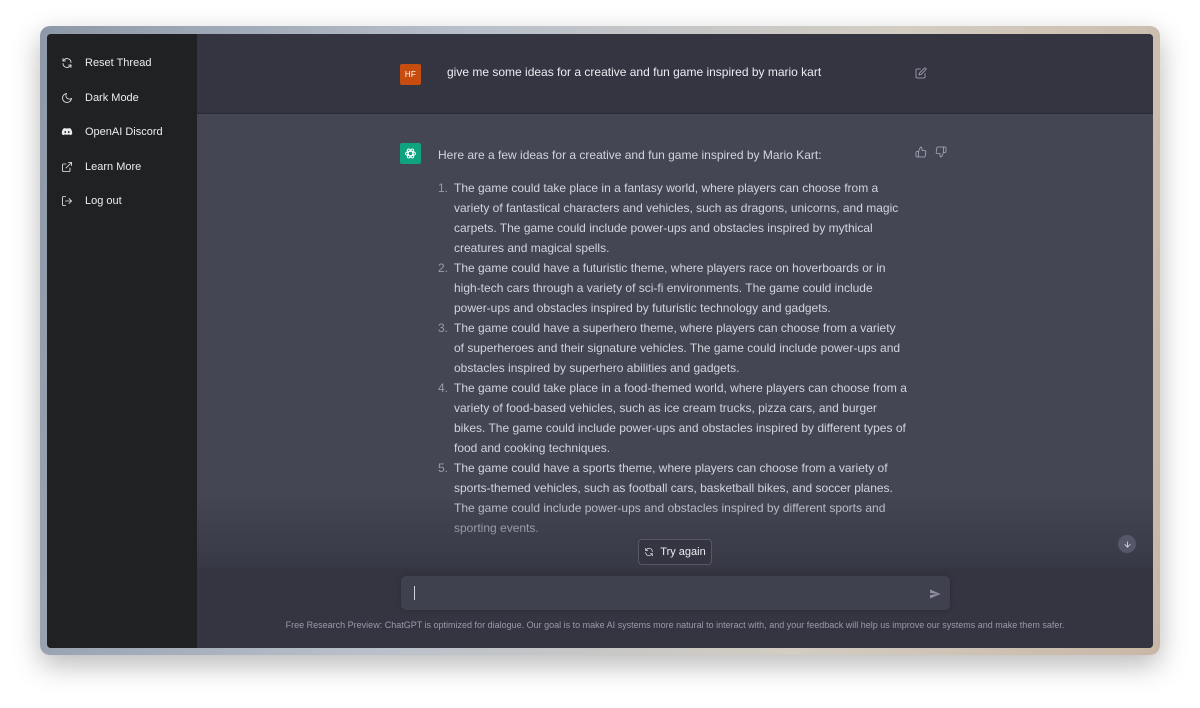 This screenshot has height=708, width=1200. Describe the element at coordinates (67, 98) in the screenshot. I see `moon-icon` at that location.